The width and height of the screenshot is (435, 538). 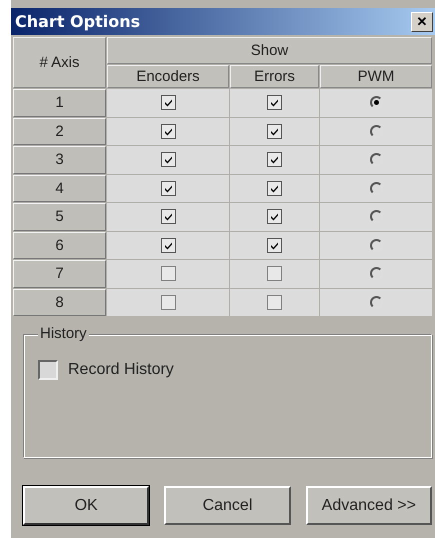 I want to click on checkbox-label: Record History, so click(x=121, y=370).